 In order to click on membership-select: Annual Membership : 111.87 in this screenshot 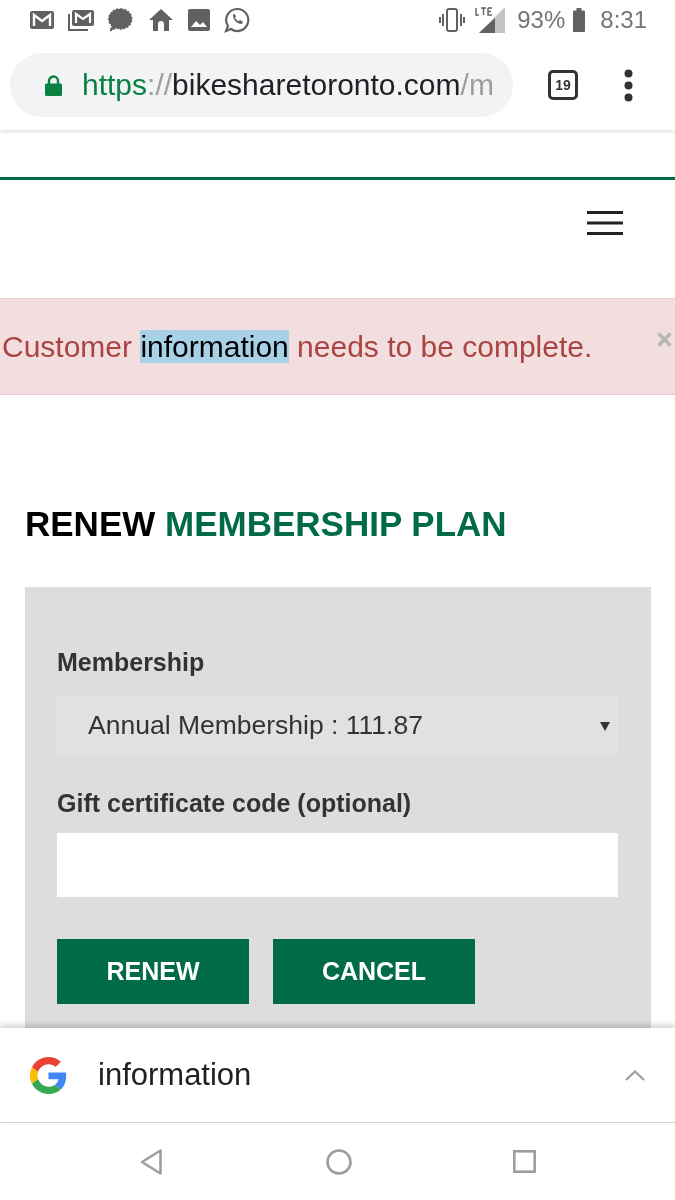, I will do `click(337, 726)`.